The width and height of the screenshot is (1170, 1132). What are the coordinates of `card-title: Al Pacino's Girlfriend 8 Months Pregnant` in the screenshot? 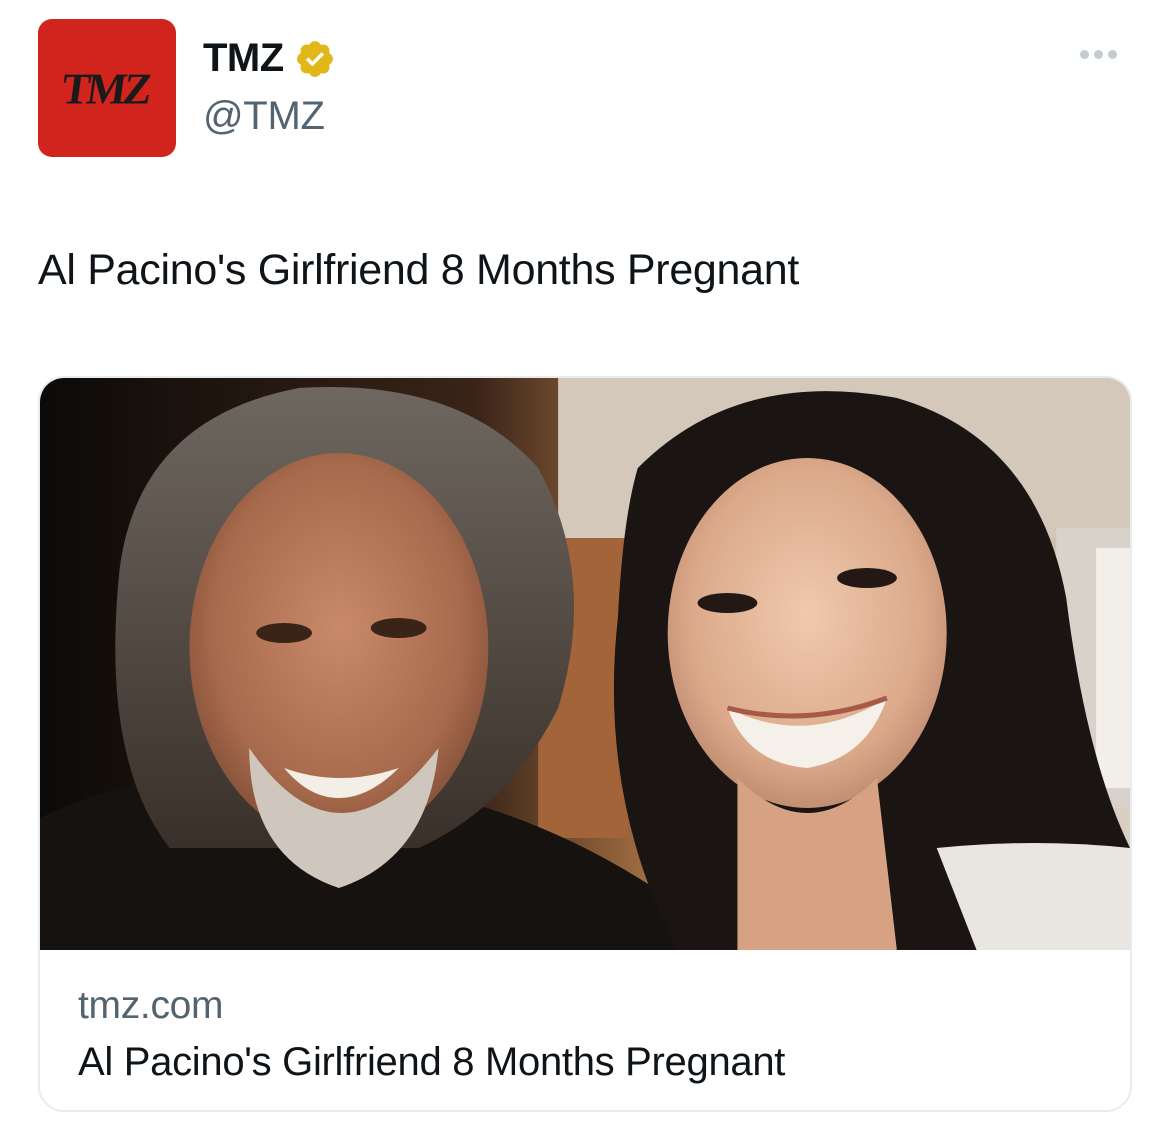 It's located at (431, 1062).